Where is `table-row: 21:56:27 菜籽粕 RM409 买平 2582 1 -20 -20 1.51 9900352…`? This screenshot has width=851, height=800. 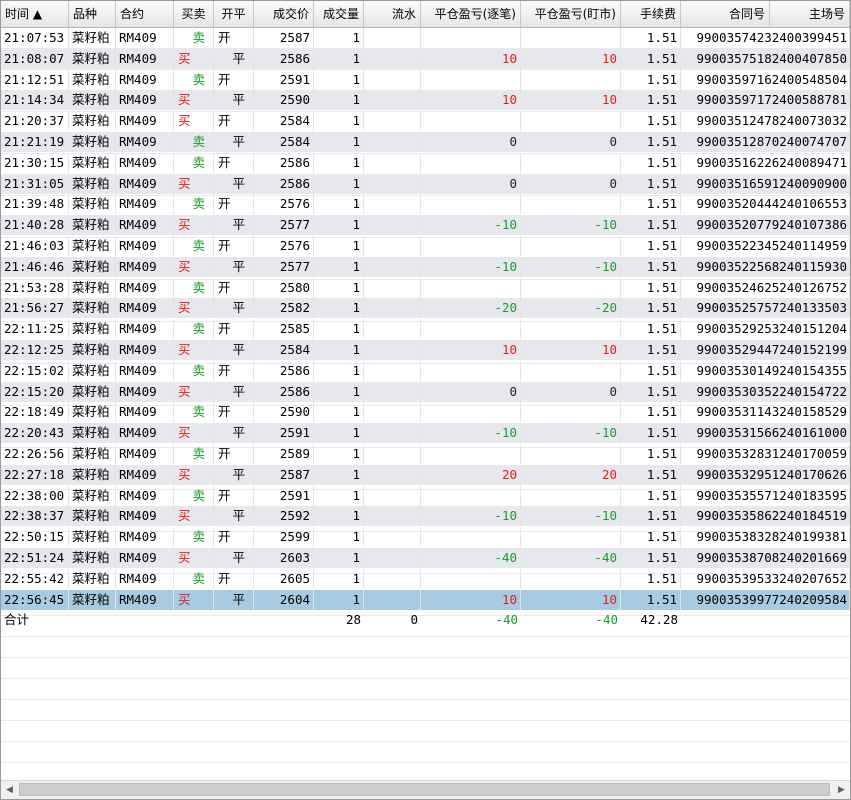
table-row: 21:56:27 菜籽粕 RM409 买平 2582 1 -20 -20 1.51 9900352… is located at coordinates (425, 308).